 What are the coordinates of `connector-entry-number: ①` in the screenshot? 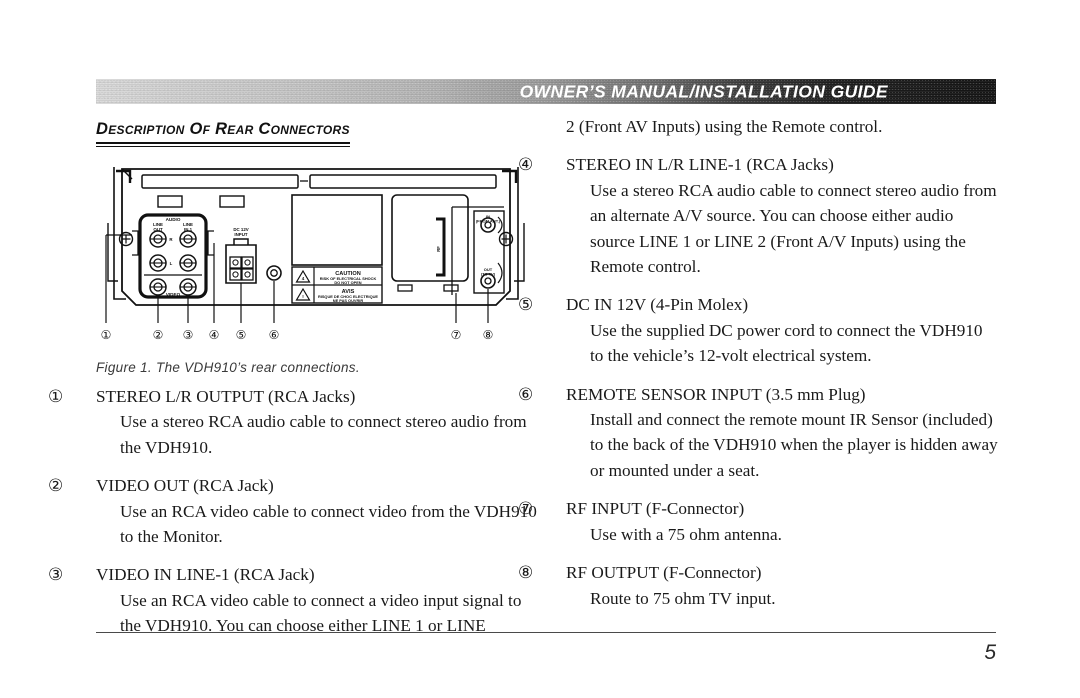 It's located at (56, 396).